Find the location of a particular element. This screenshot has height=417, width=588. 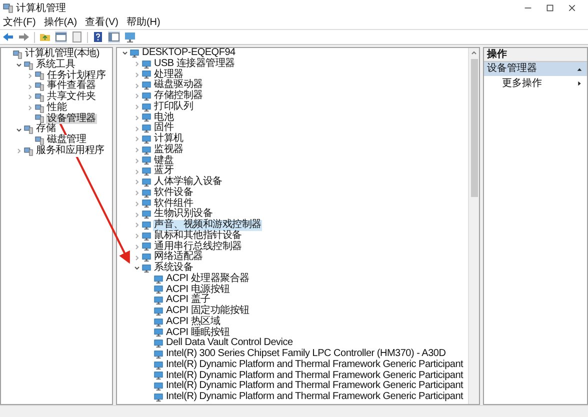

tree-item: 计算机管理(本地) is located at coordinates (62, 54).